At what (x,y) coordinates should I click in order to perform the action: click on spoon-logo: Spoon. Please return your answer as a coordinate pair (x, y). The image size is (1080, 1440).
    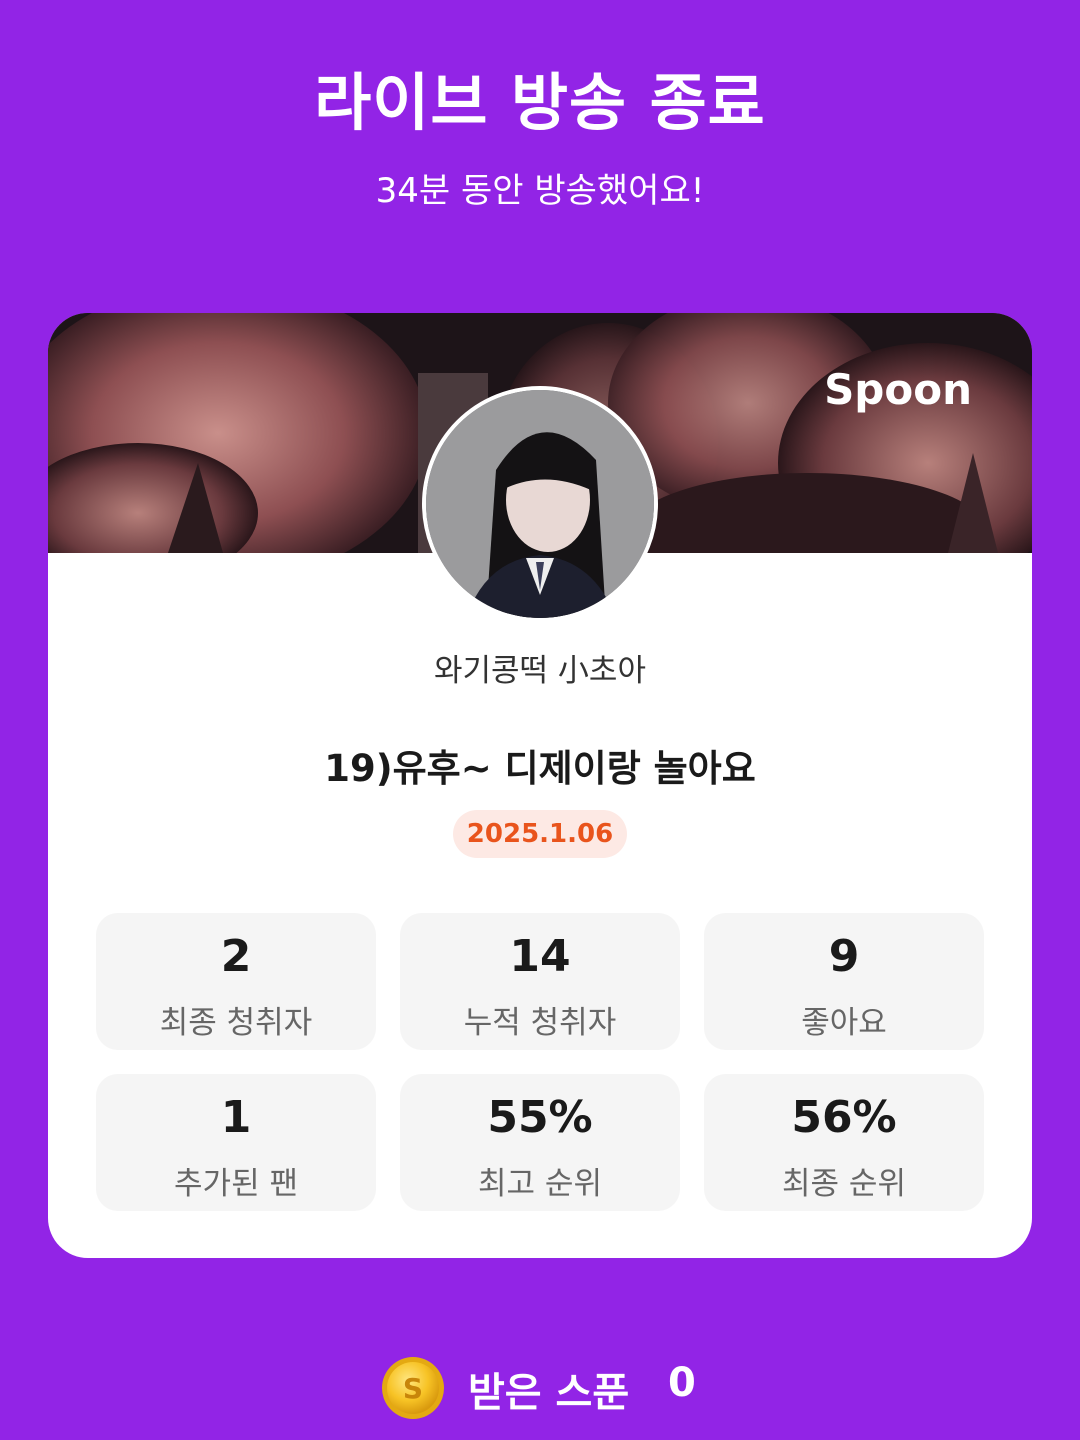
    Looking at the image, I should click on (898, 389).